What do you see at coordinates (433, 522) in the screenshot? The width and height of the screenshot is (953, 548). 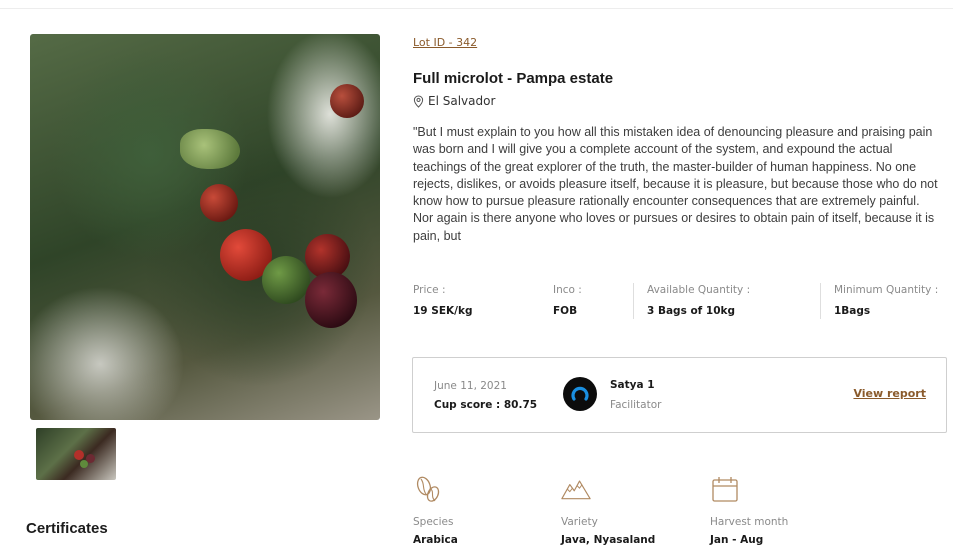 I see `species-label: Species` at bounding box center [433, 522].